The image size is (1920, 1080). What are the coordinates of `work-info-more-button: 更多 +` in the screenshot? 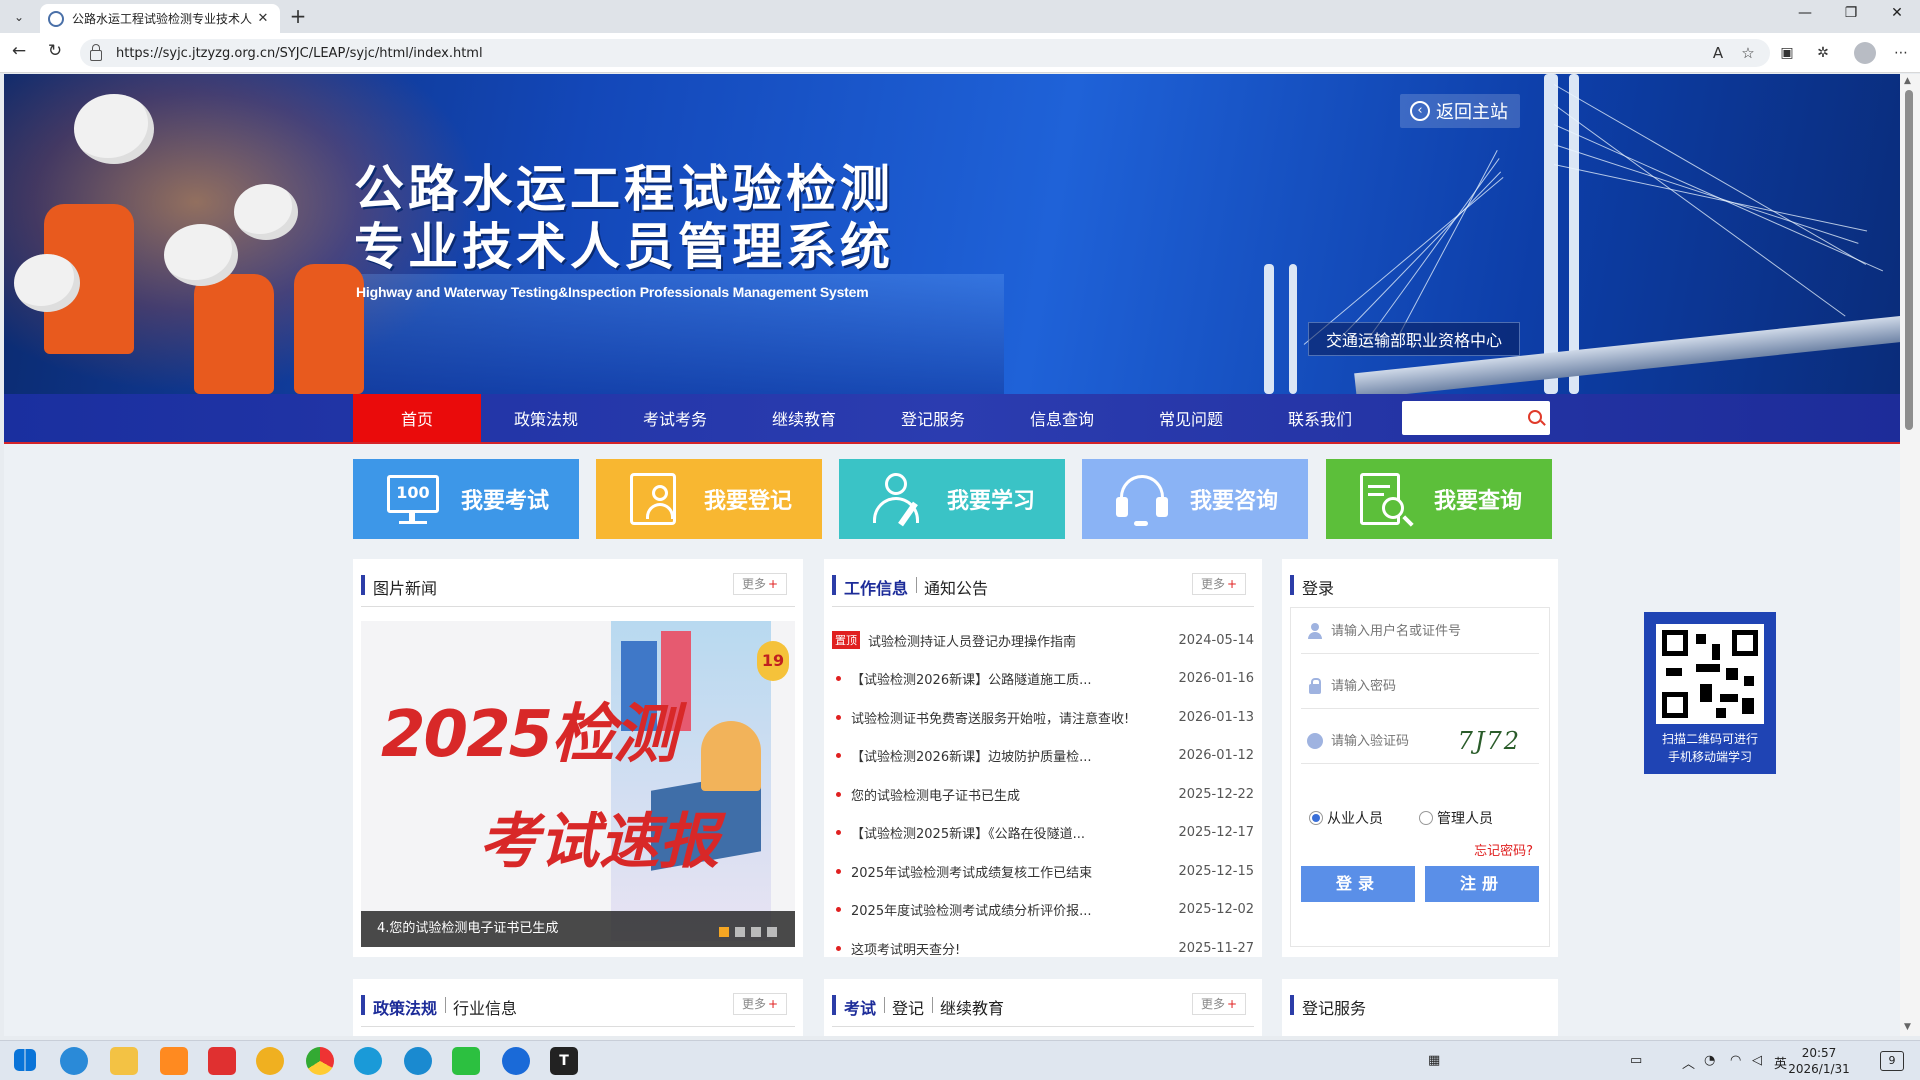 It's located at (1219, 584).